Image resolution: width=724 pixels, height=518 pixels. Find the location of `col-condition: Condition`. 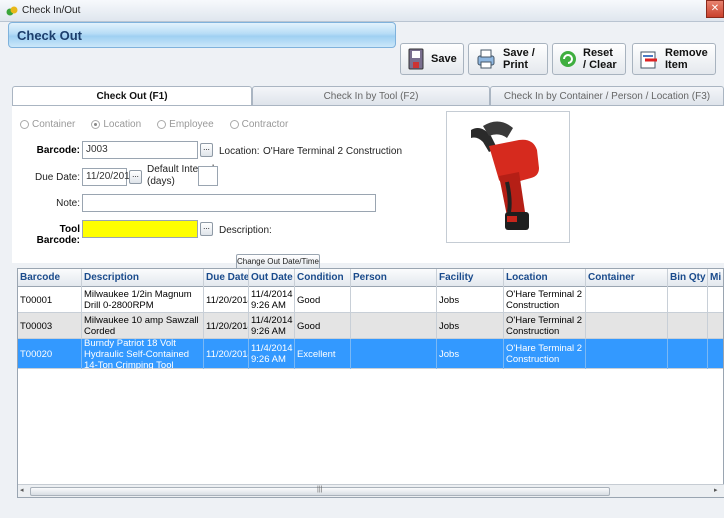

col-condition: Condition is located at coordinates (323, 278).